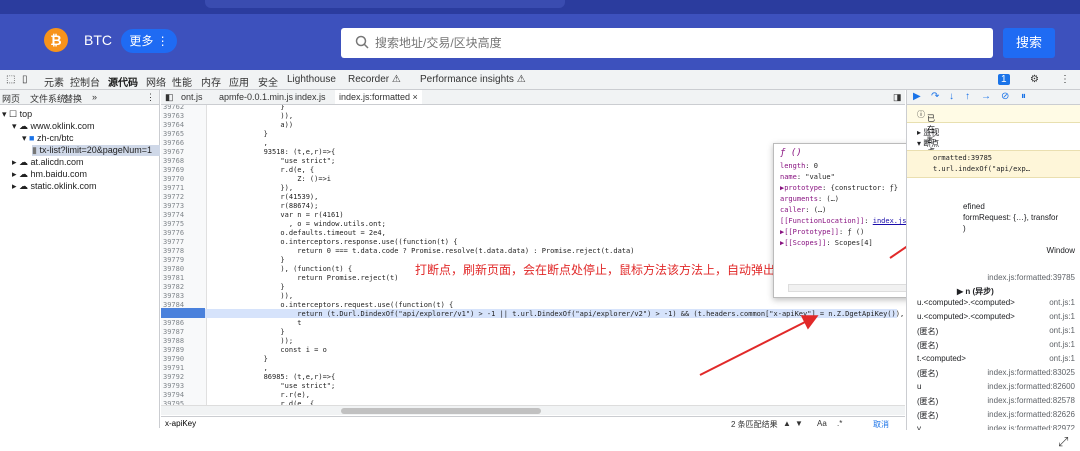  What do you see at coordinates (25, 79) in the screenshot?
I see `device-toggle-icon: ▯` at bounding box center [25, 79].